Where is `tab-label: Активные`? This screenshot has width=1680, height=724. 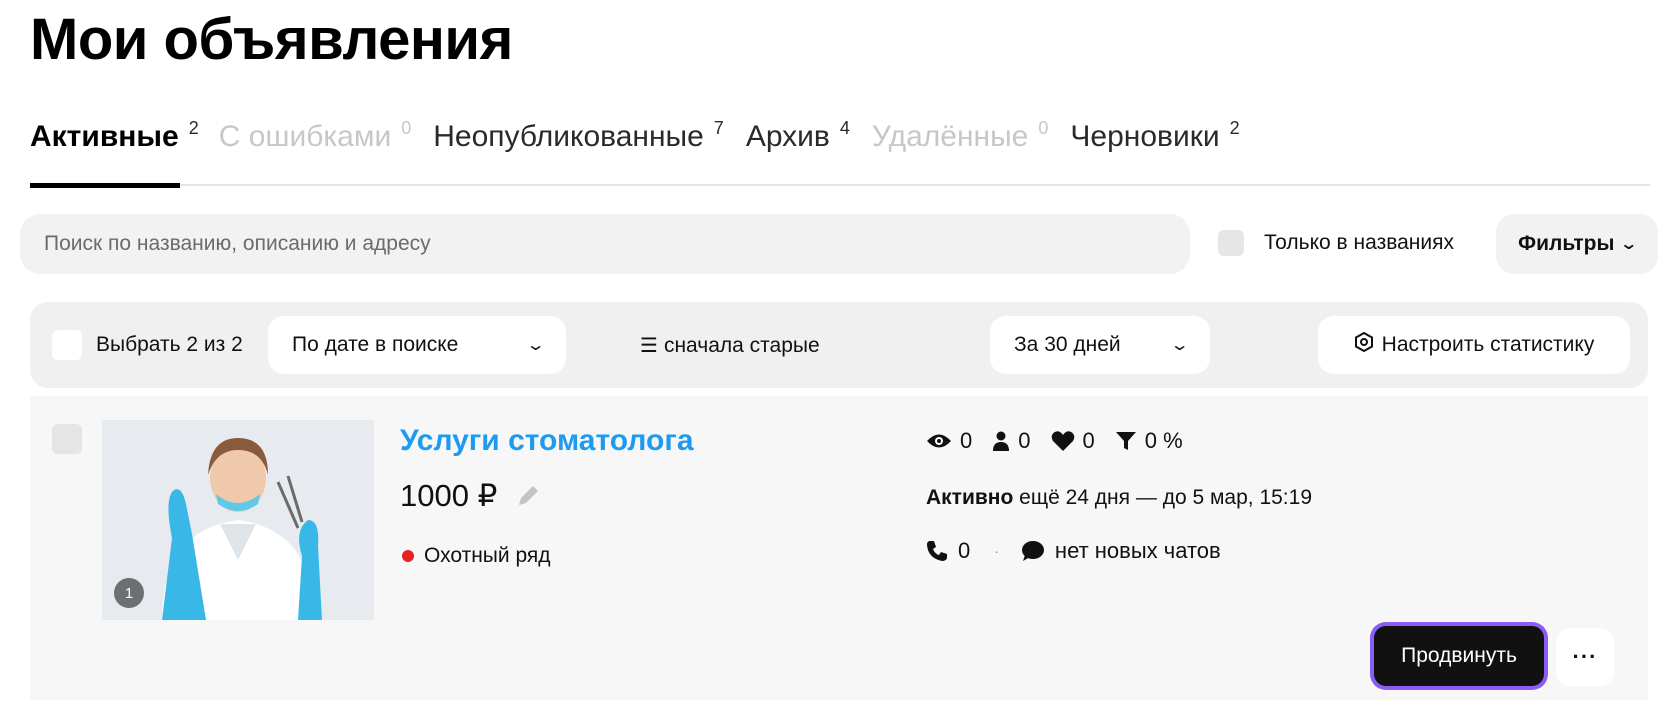
tab-label: Активные is located at coordinates (104, 136).